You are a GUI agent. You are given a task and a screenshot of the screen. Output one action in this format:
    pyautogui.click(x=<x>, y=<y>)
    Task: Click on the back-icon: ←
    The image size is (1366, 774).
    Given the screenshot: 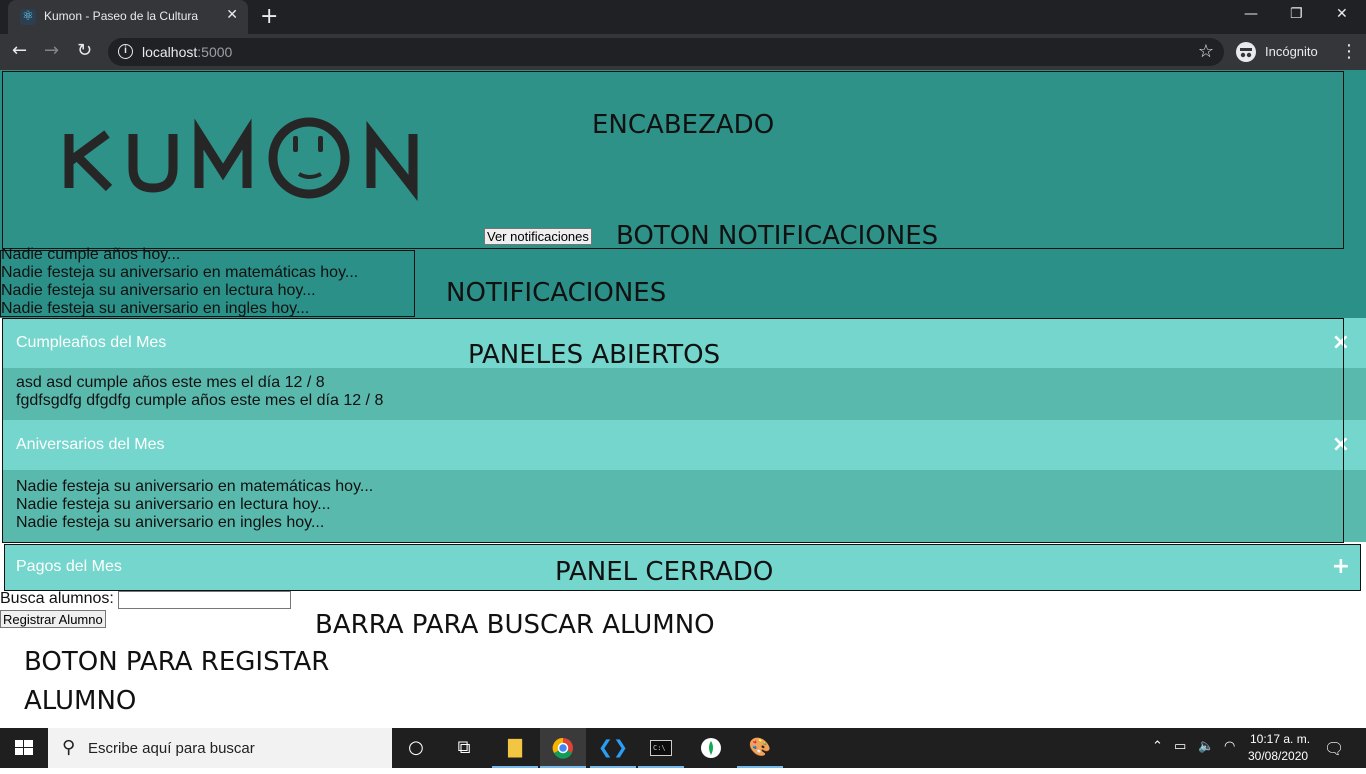 What is the action you would take?
    pyautogui.click(x=19, y=50)
    